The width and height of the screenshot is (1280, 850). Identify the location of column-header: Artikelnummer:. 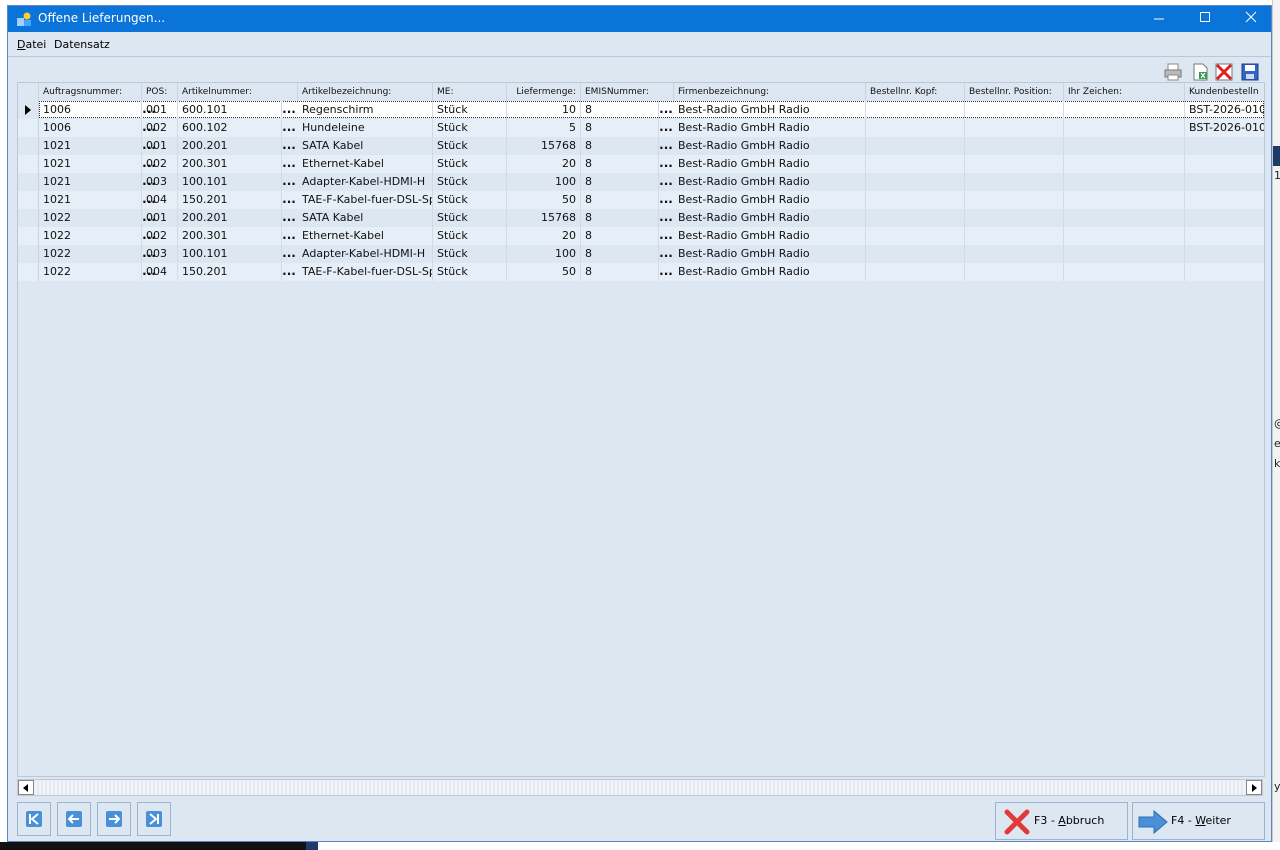
(238, 92).